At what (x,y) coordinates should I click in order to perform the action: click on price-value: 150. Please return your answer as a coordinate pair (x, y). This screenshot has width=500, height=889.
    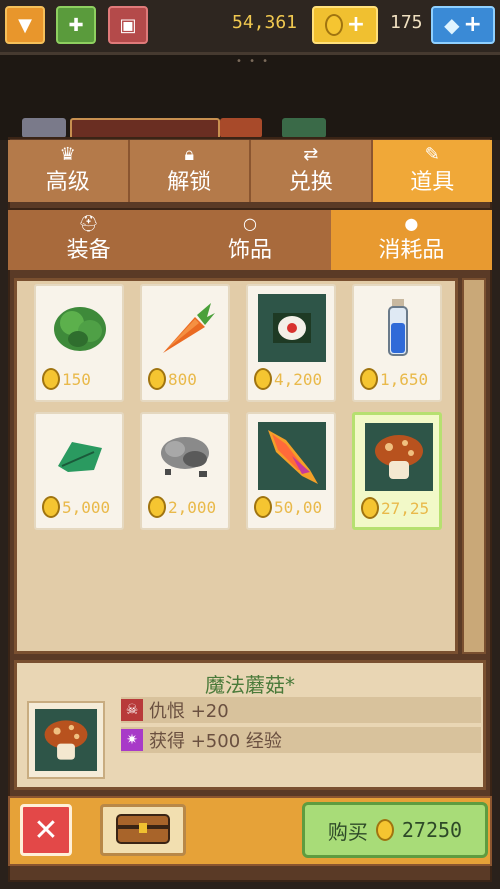
    Looking at the image, I should click on (76, 379).